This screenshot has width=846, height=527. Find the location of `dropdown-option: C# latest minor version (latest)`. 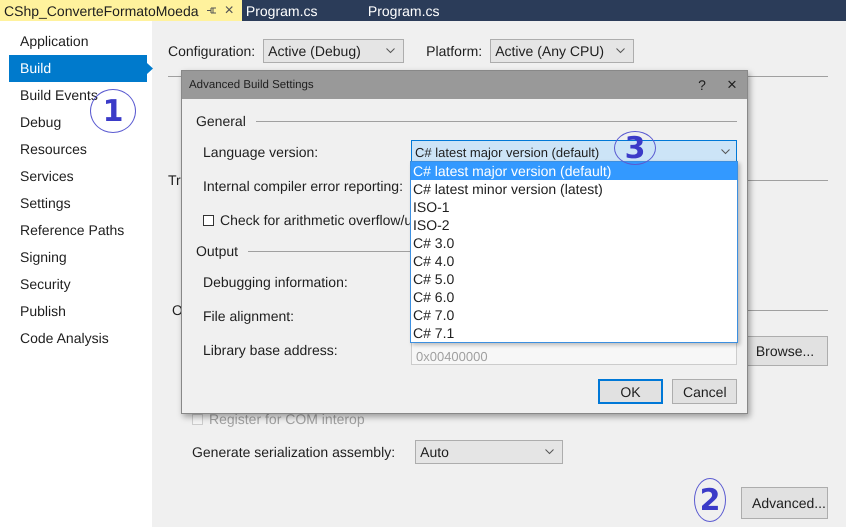

dropdown-option: C# latest minor version (latest) is located at coordinates (574, 189).